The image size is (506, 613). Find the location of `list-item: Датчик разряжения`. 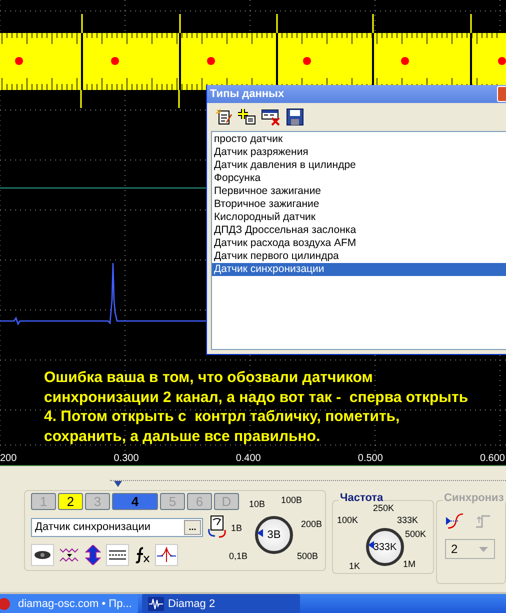

list-item: Датчик разряжения is located at coordinates (359, 152).